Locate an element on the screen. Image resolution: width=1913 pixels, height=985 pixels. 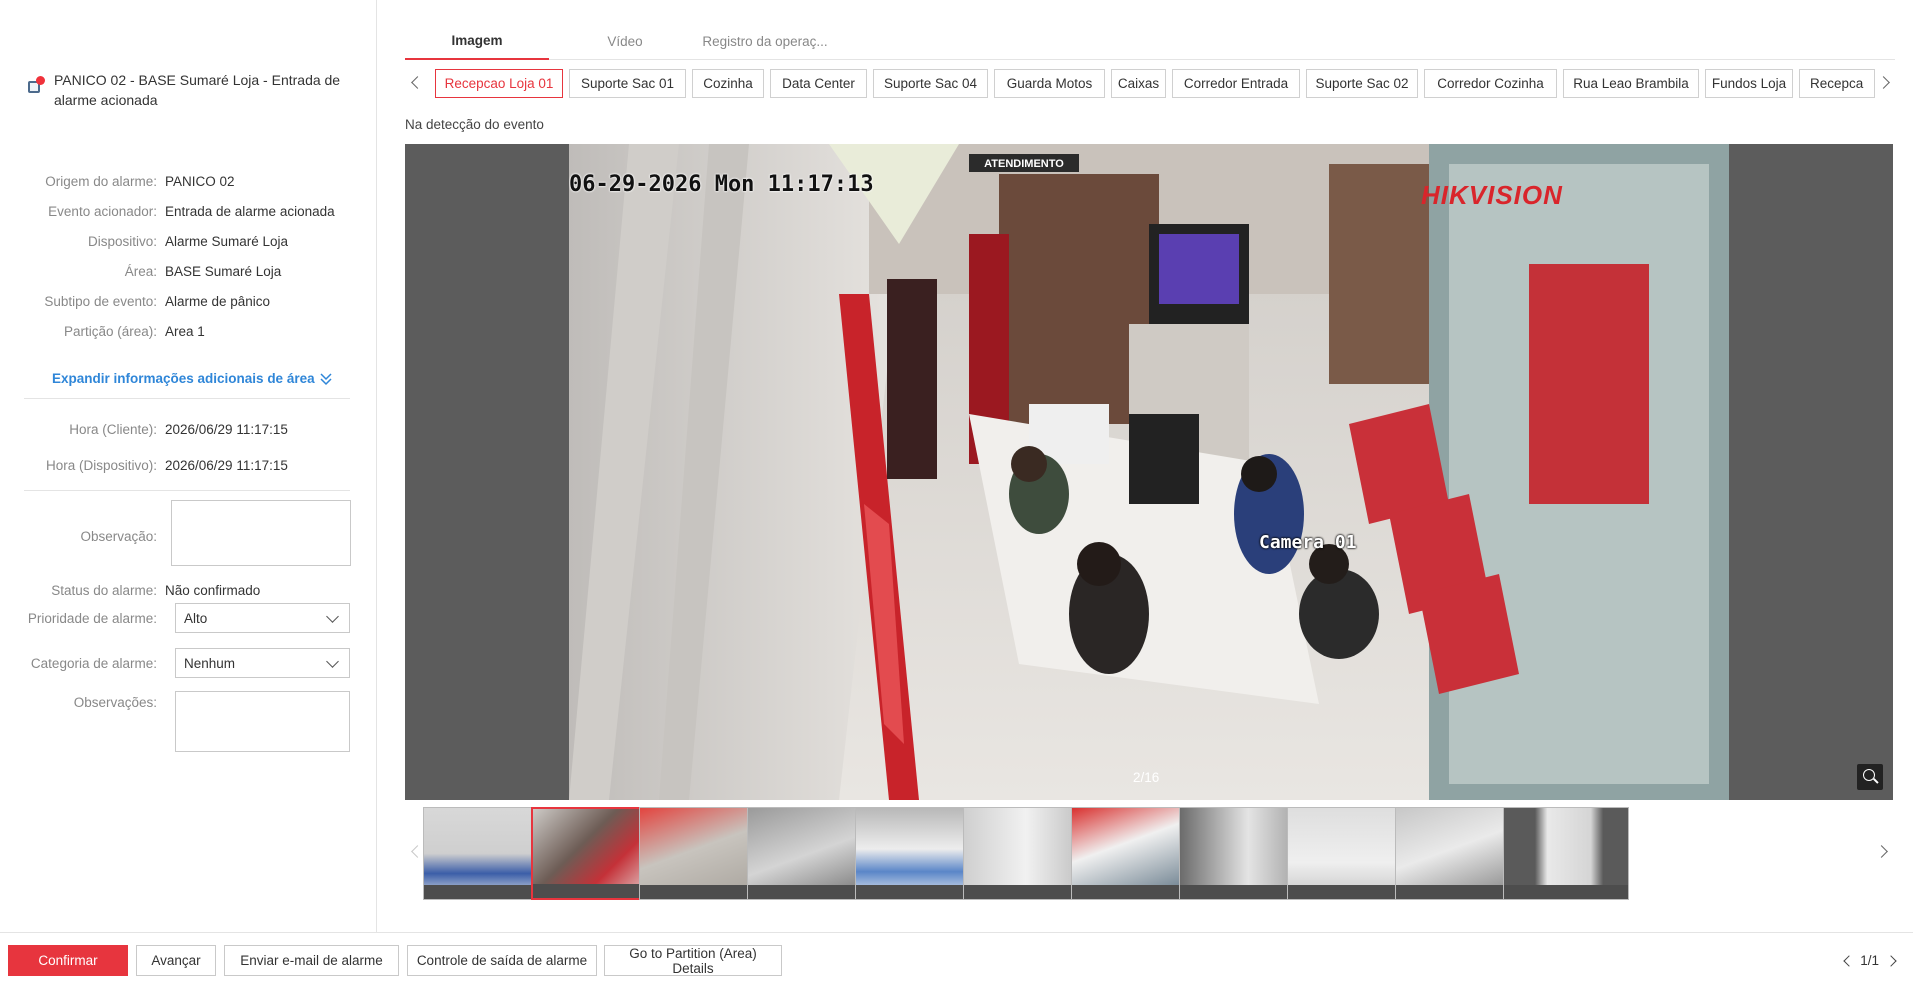
observation-textarea is located at coordinates (261, 533).